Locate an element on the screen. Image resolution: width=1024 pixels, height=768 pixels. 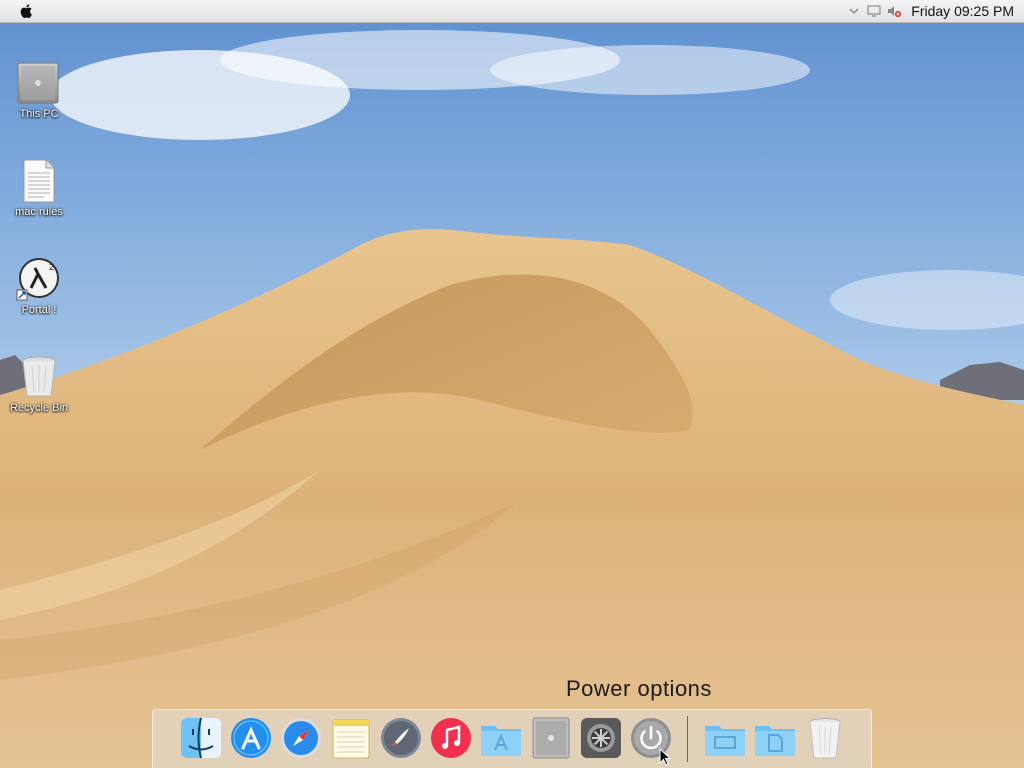
desktop-icon-this-pc: This PC is located at coordinates (39, 90).